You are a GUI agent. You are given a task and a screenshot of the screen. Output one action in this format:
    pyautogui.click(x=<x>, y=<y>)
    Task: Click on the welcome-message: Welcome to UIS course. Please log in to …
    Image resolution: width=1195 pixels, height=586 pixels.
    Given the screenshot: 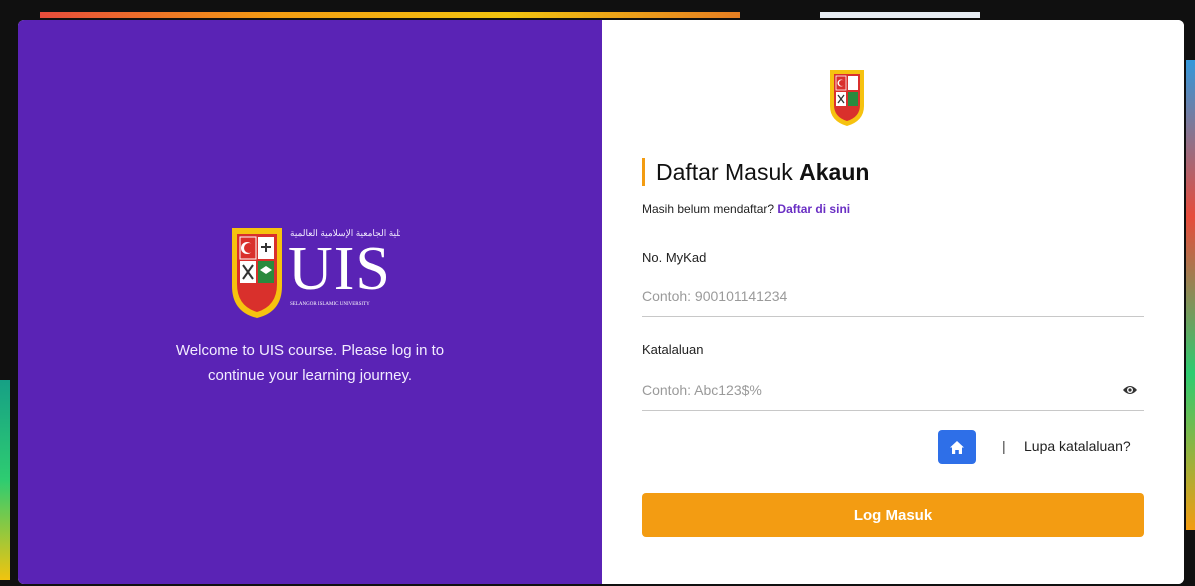 What is the action you would take?
    pyautogui.click(x=310, y=363)
    